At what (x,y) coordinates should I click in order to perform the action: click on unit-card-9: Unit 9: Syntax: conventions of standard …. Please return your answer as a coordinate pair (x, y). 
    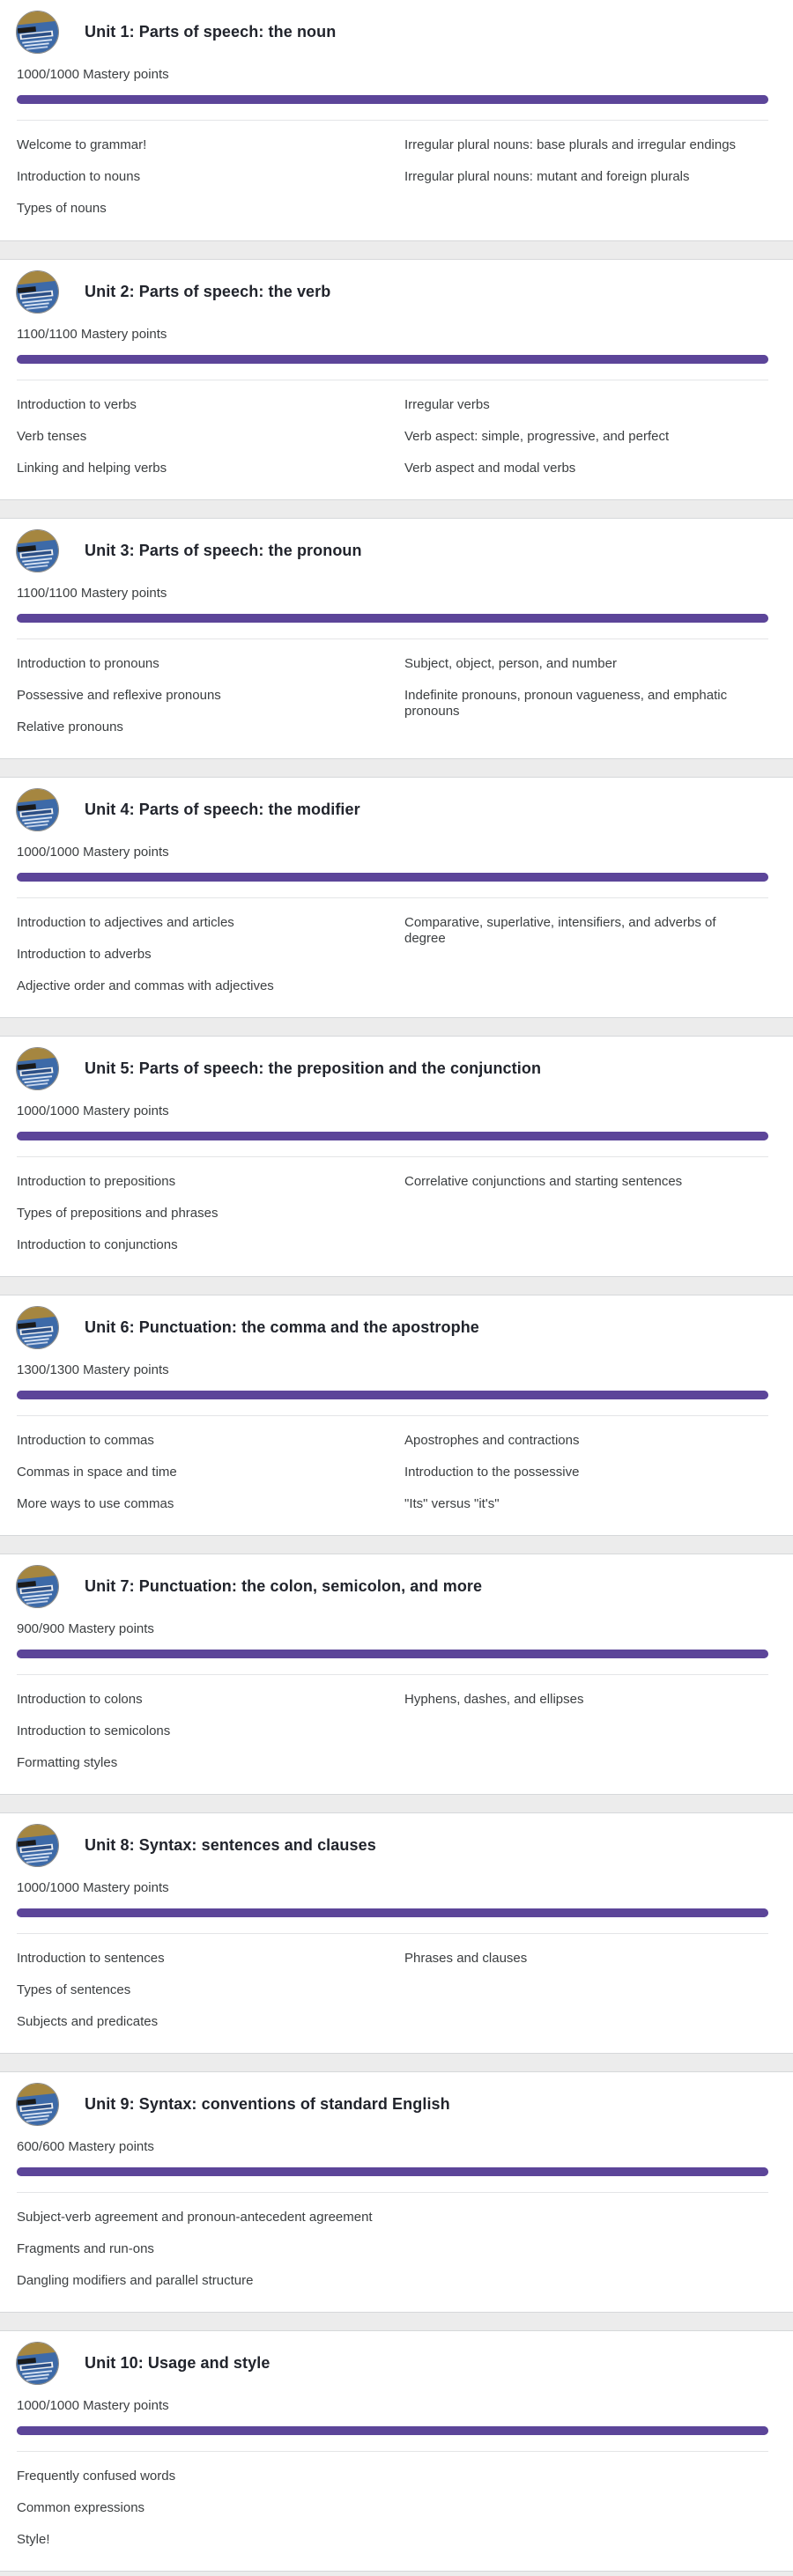
    Looking at the image, I should click on (396, 2192).